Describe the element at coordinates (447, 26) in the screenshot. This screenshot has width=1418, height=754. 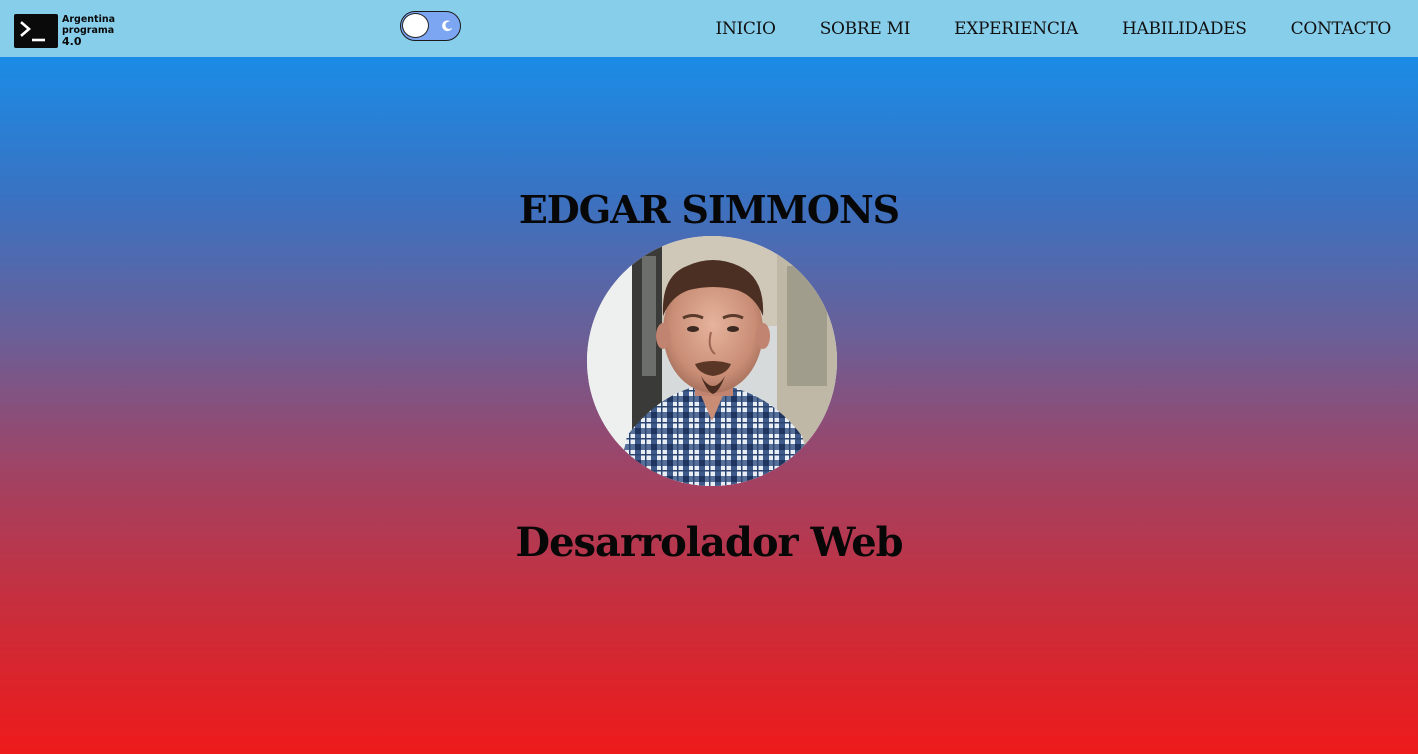
I see `moon-icon` at that location.